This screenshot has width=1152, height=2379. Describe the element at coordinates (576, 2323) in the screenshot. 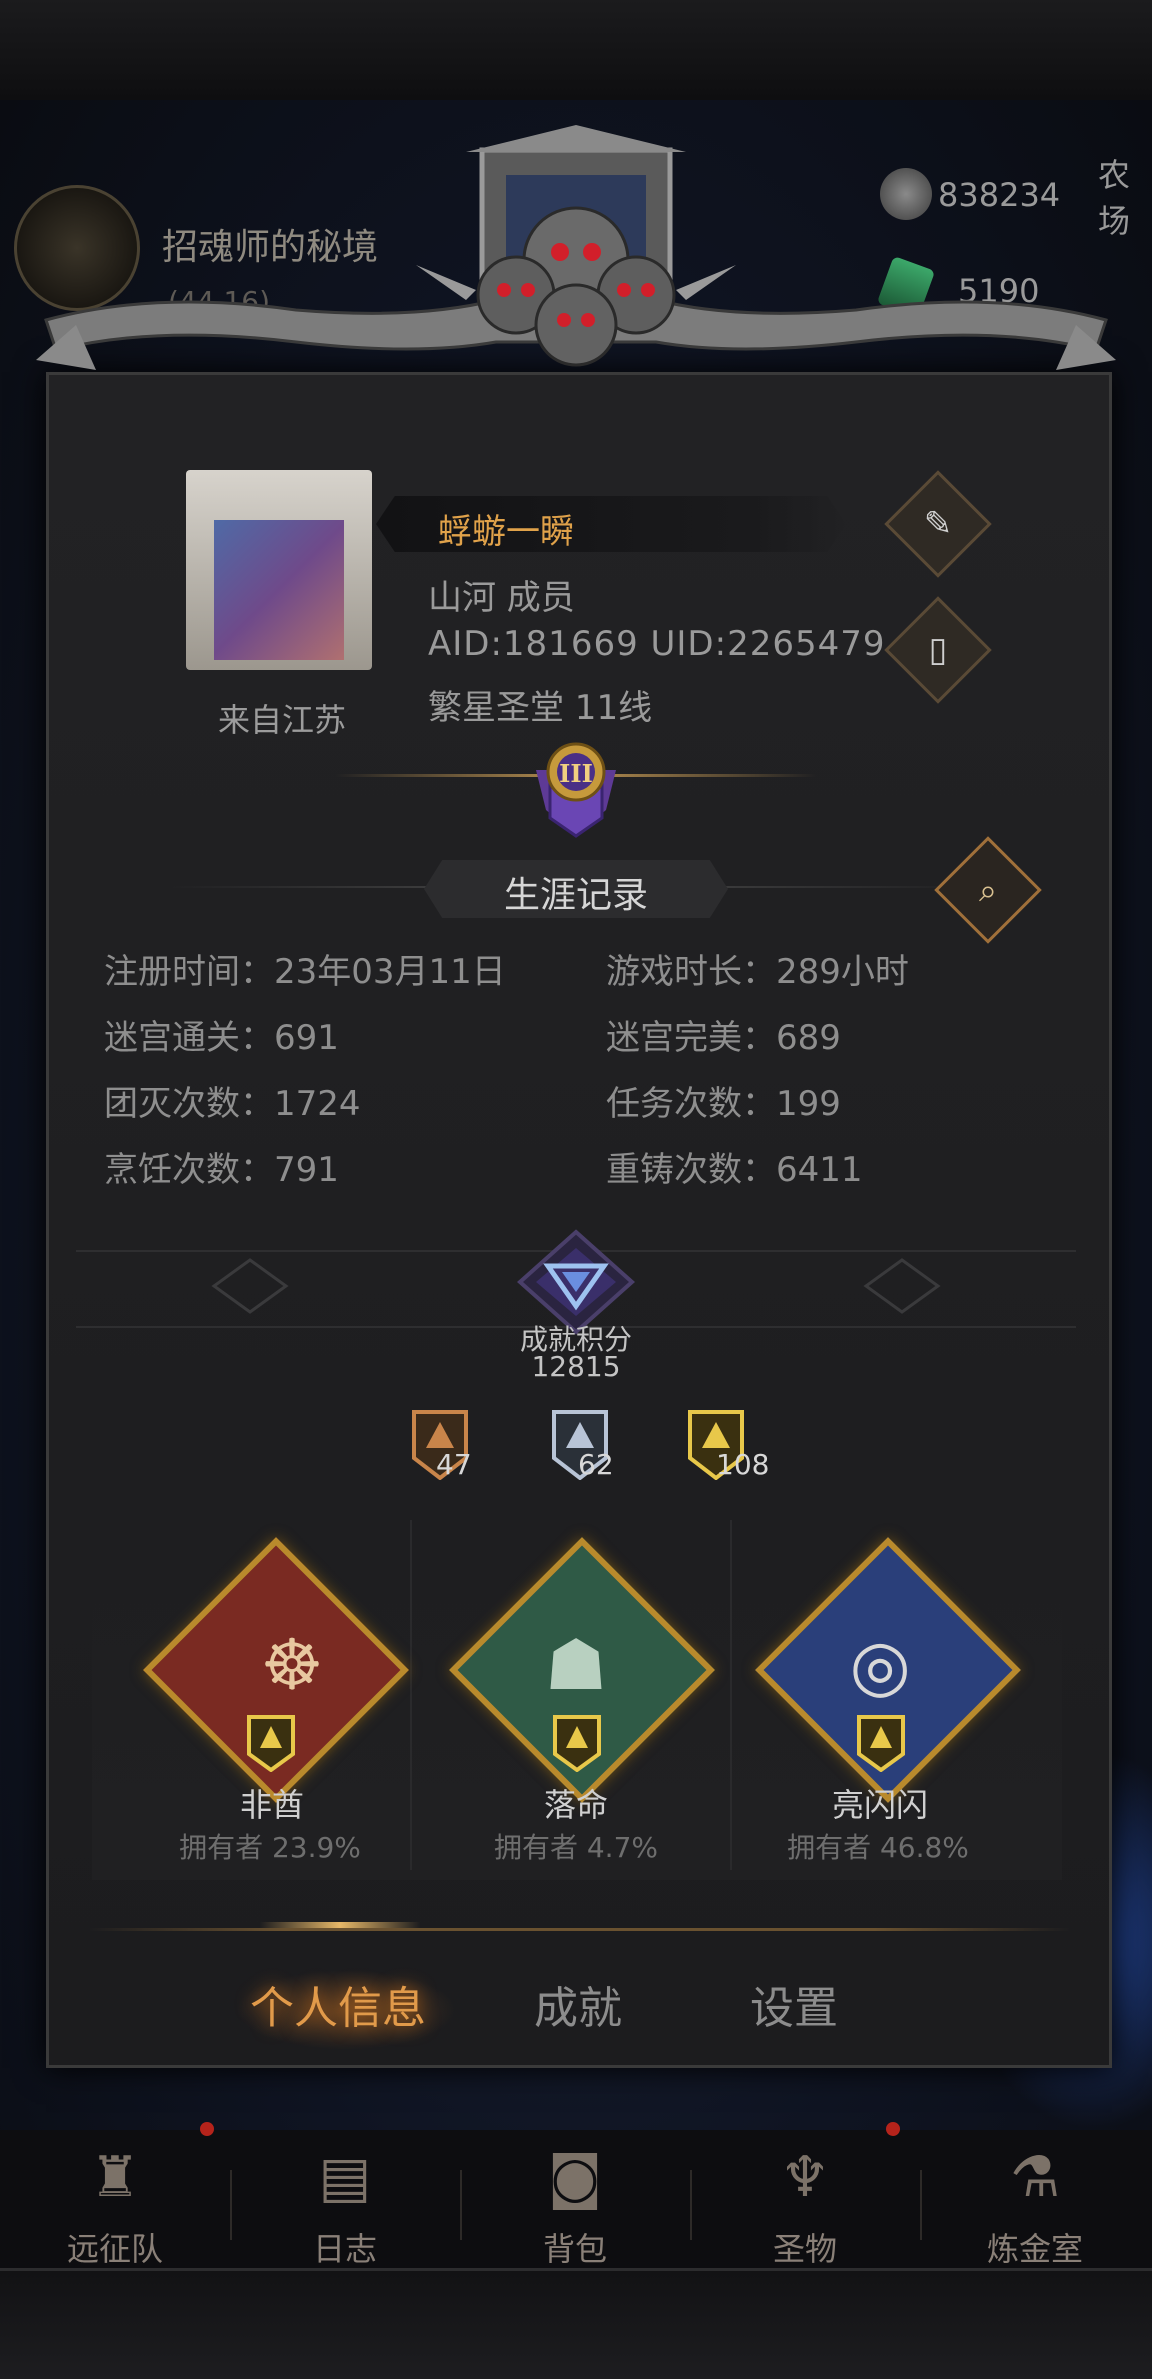

I see `bottom-frame` at that location.